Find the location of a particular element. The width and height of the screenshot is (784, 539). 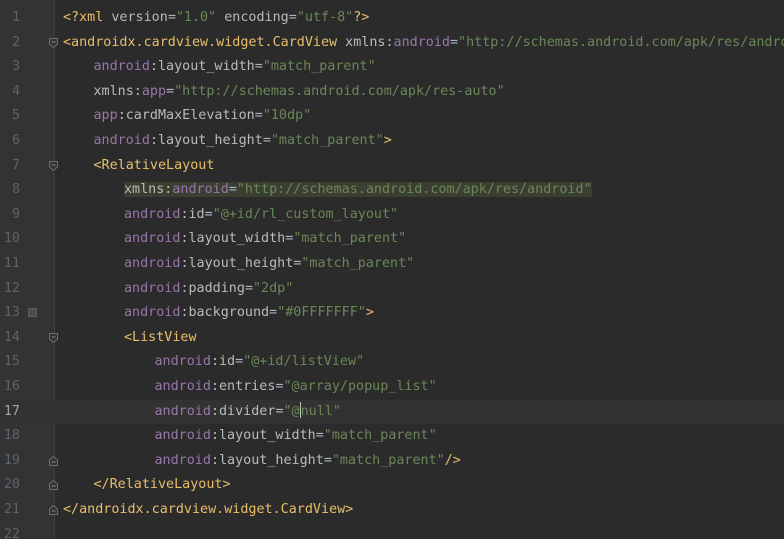

code-text: <?xml version="1.0" encoding="utf-8"?> is located at coordinates (216, 18).